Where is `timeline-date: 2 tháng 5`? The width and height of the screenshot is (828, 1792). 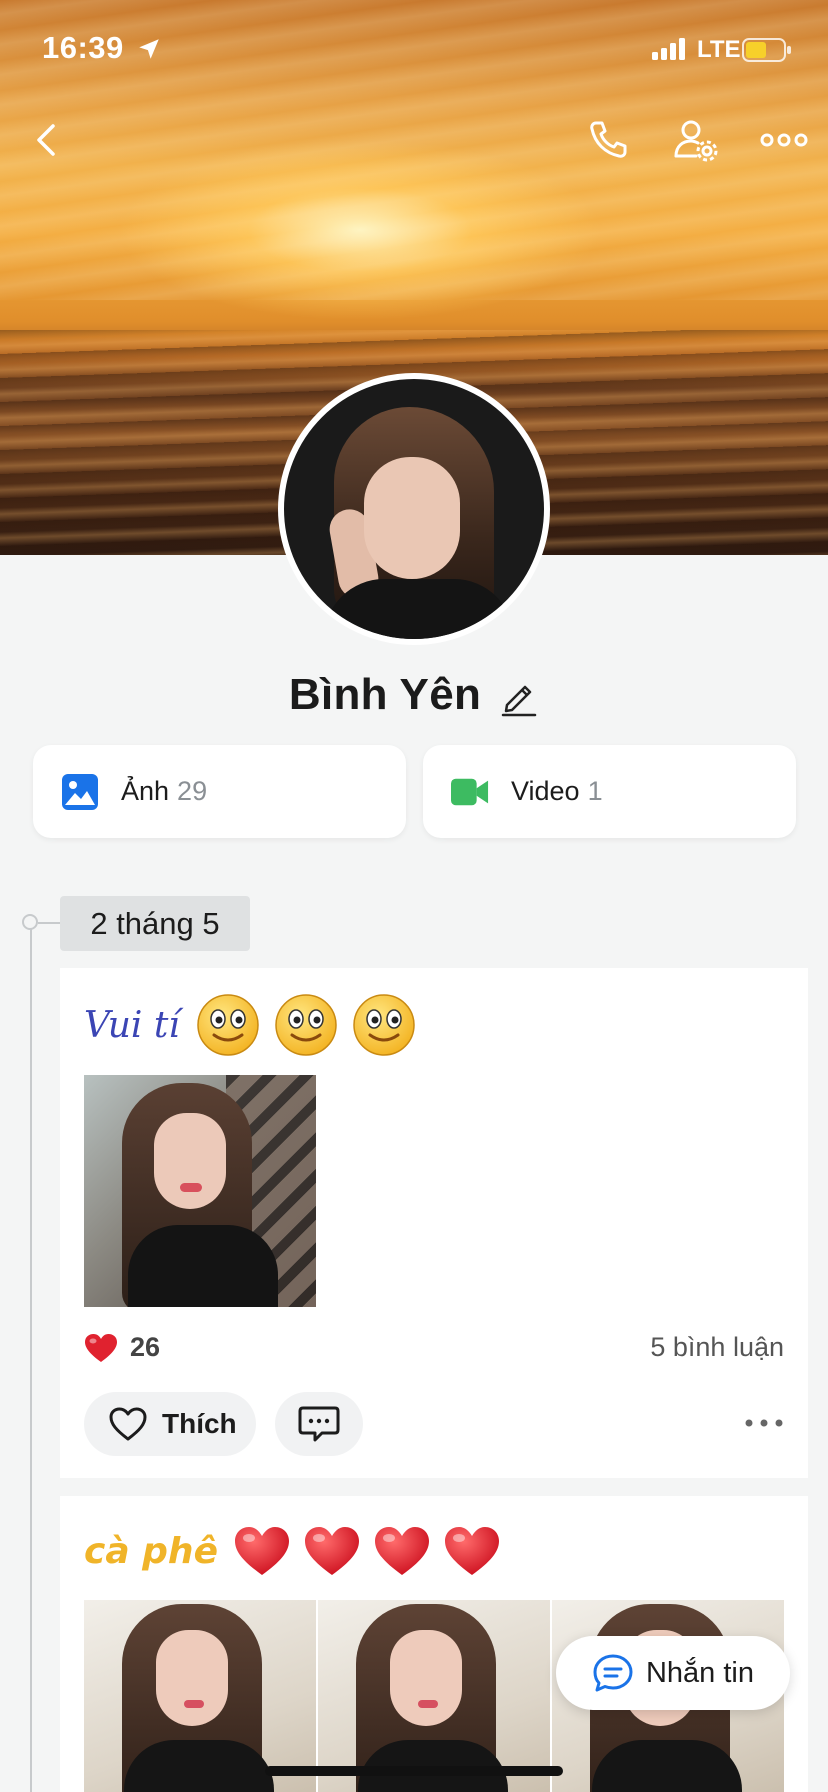 timeline-date: 2 tháng 5 is located at coordinates (155, 923).